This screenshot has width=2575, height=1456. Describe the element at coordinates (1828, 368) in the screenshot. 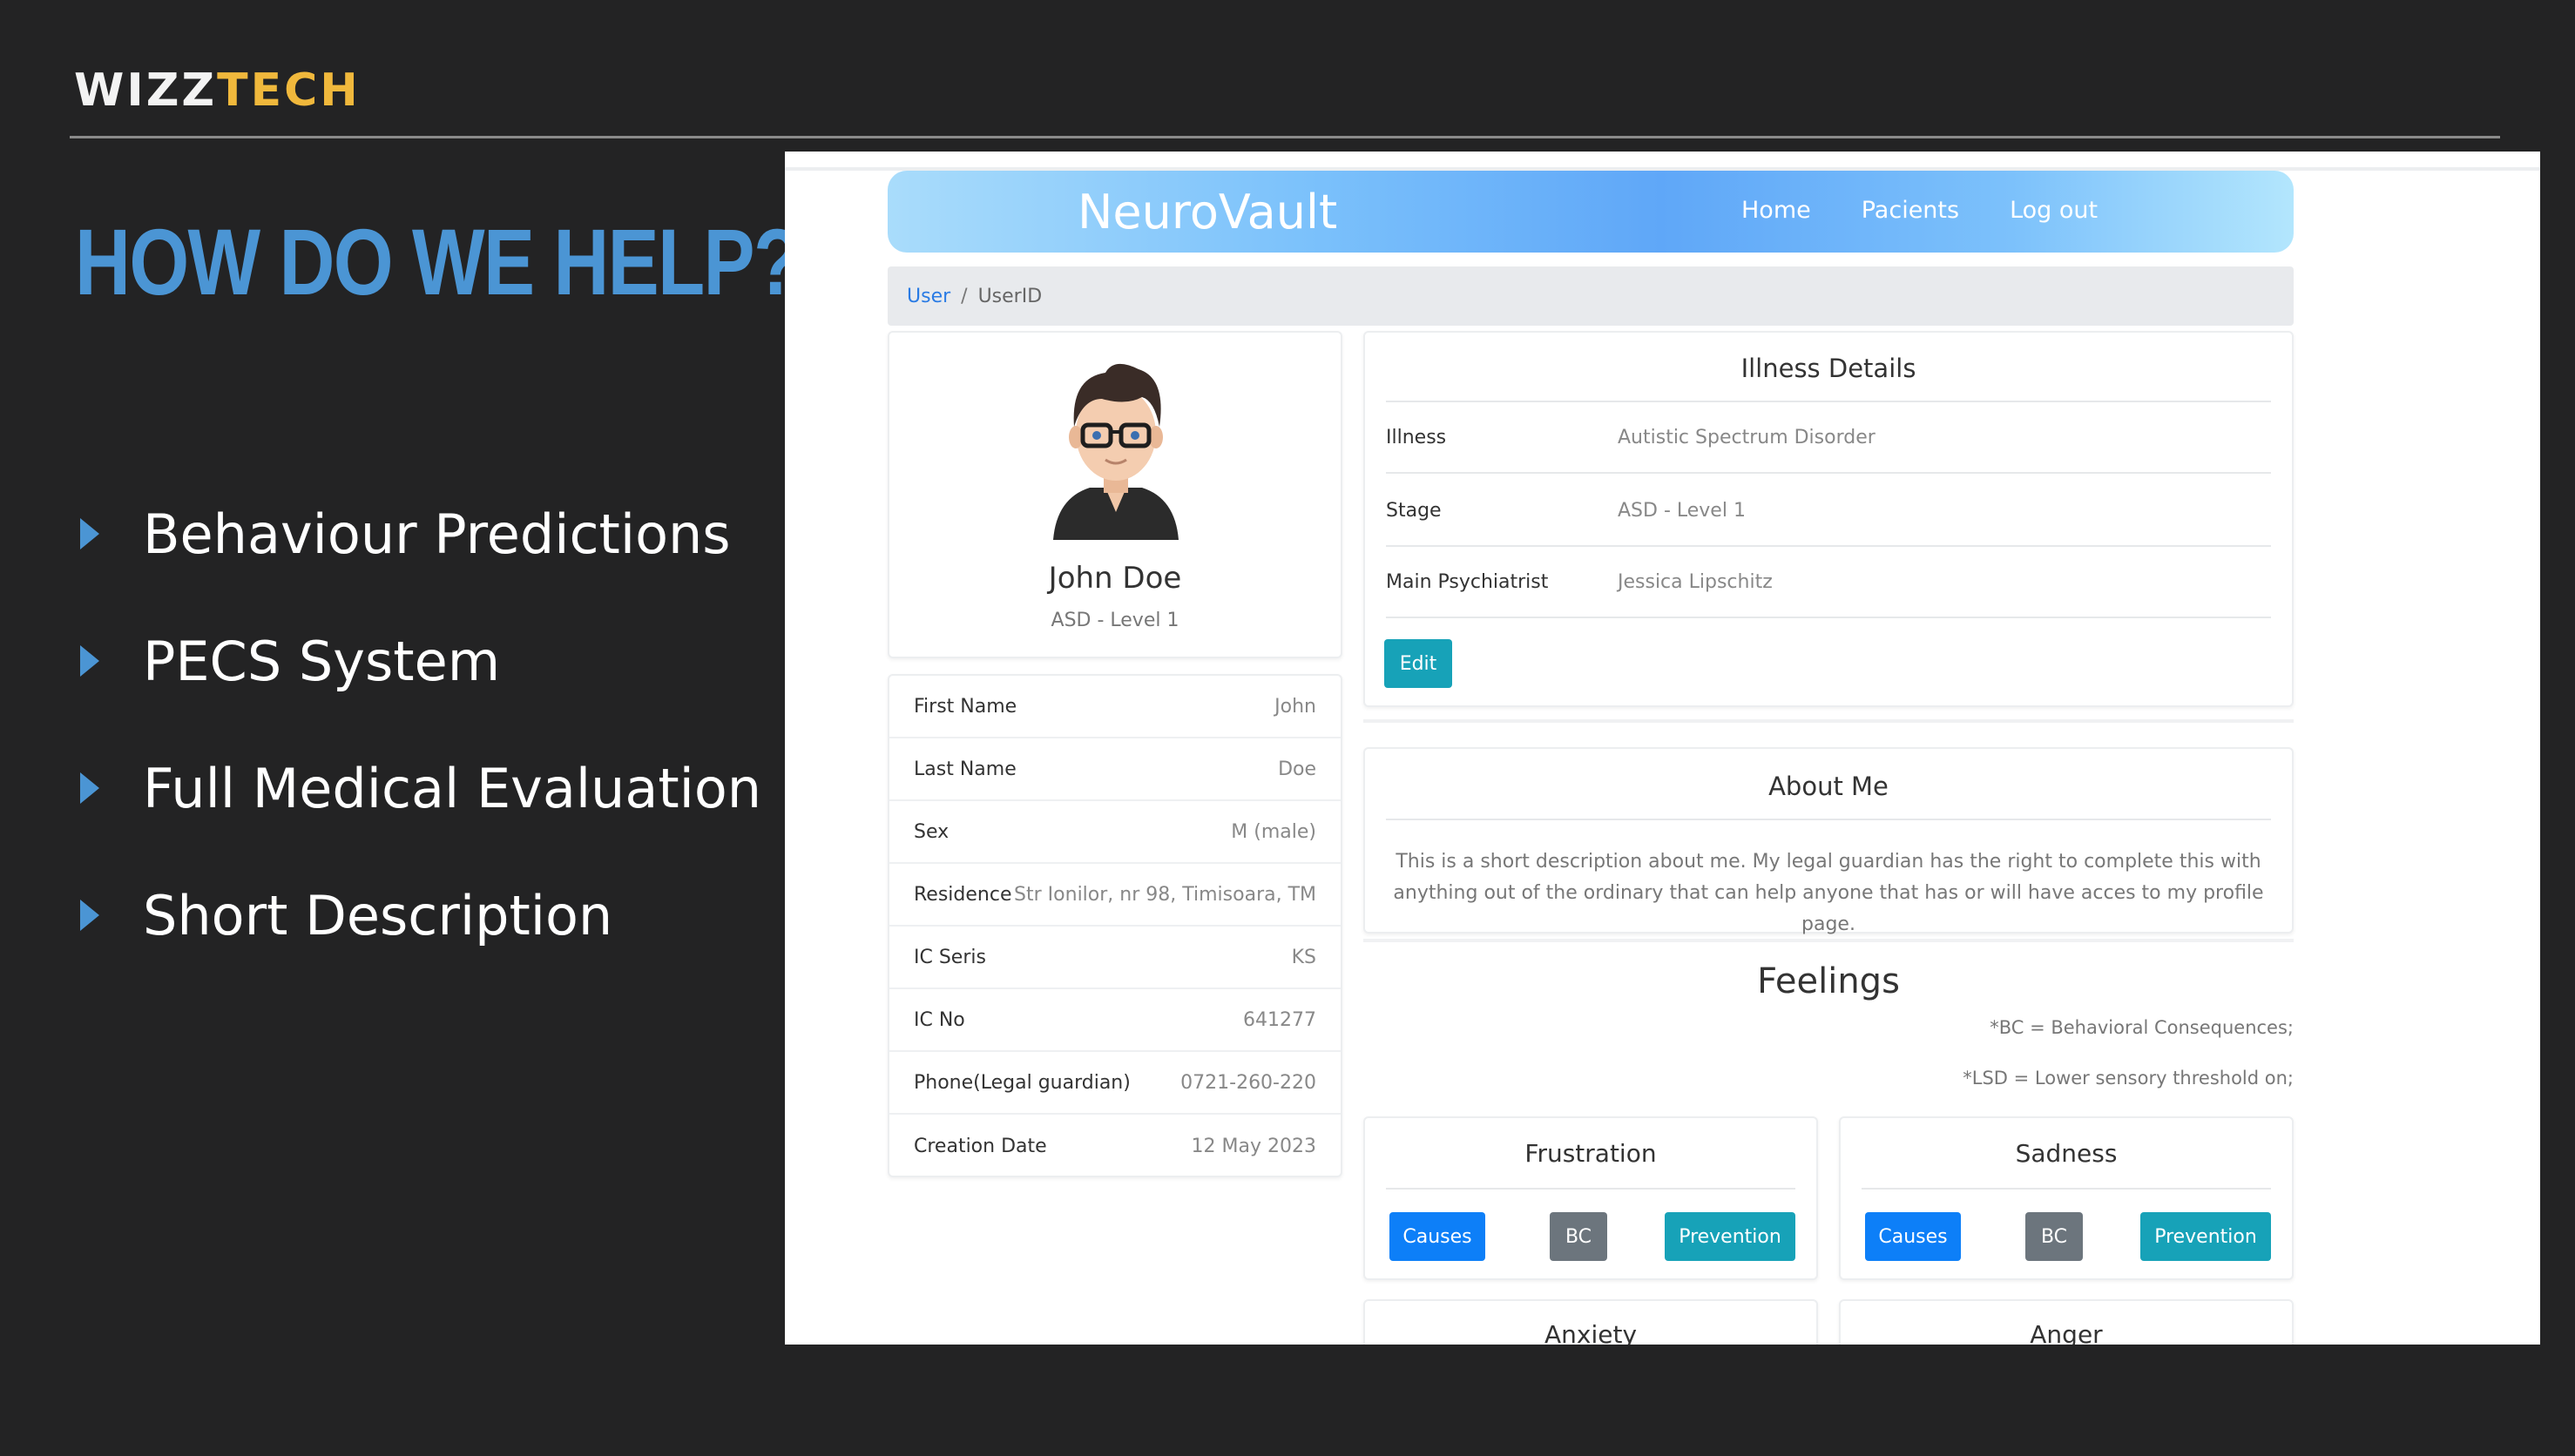

I see `illness-title: Illness Details` at that location.